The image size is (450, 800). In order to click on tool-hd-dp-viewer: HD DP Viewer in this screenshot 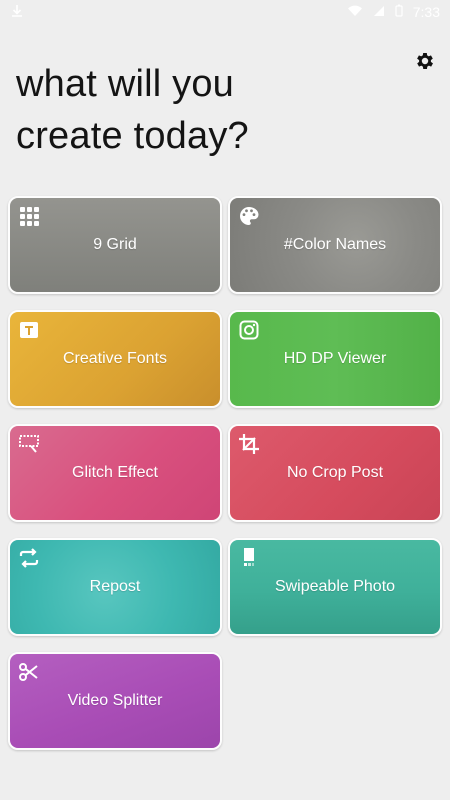, I will do `click(335, 359)`.